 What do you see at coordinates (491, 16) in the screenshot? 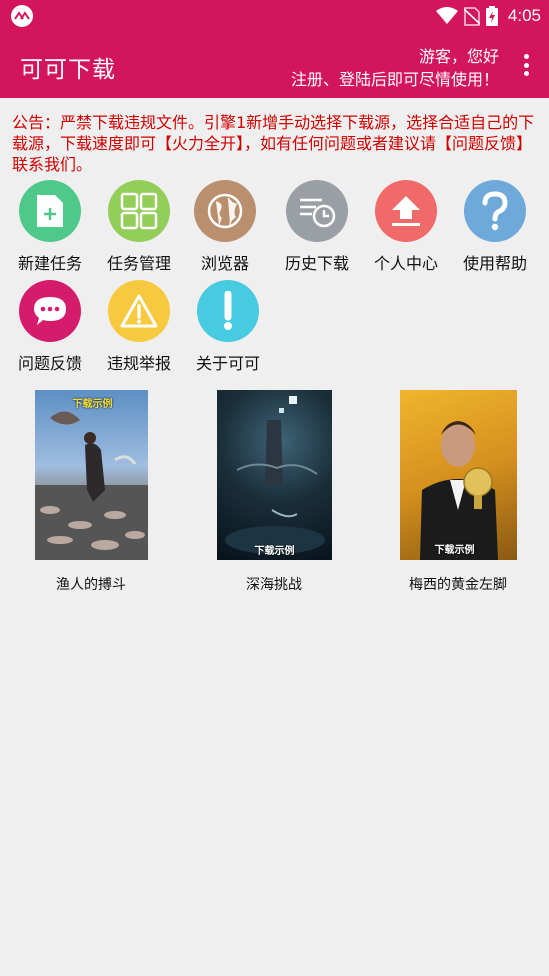
I see `battery-charging-icon` at bounding box center [491, 16].